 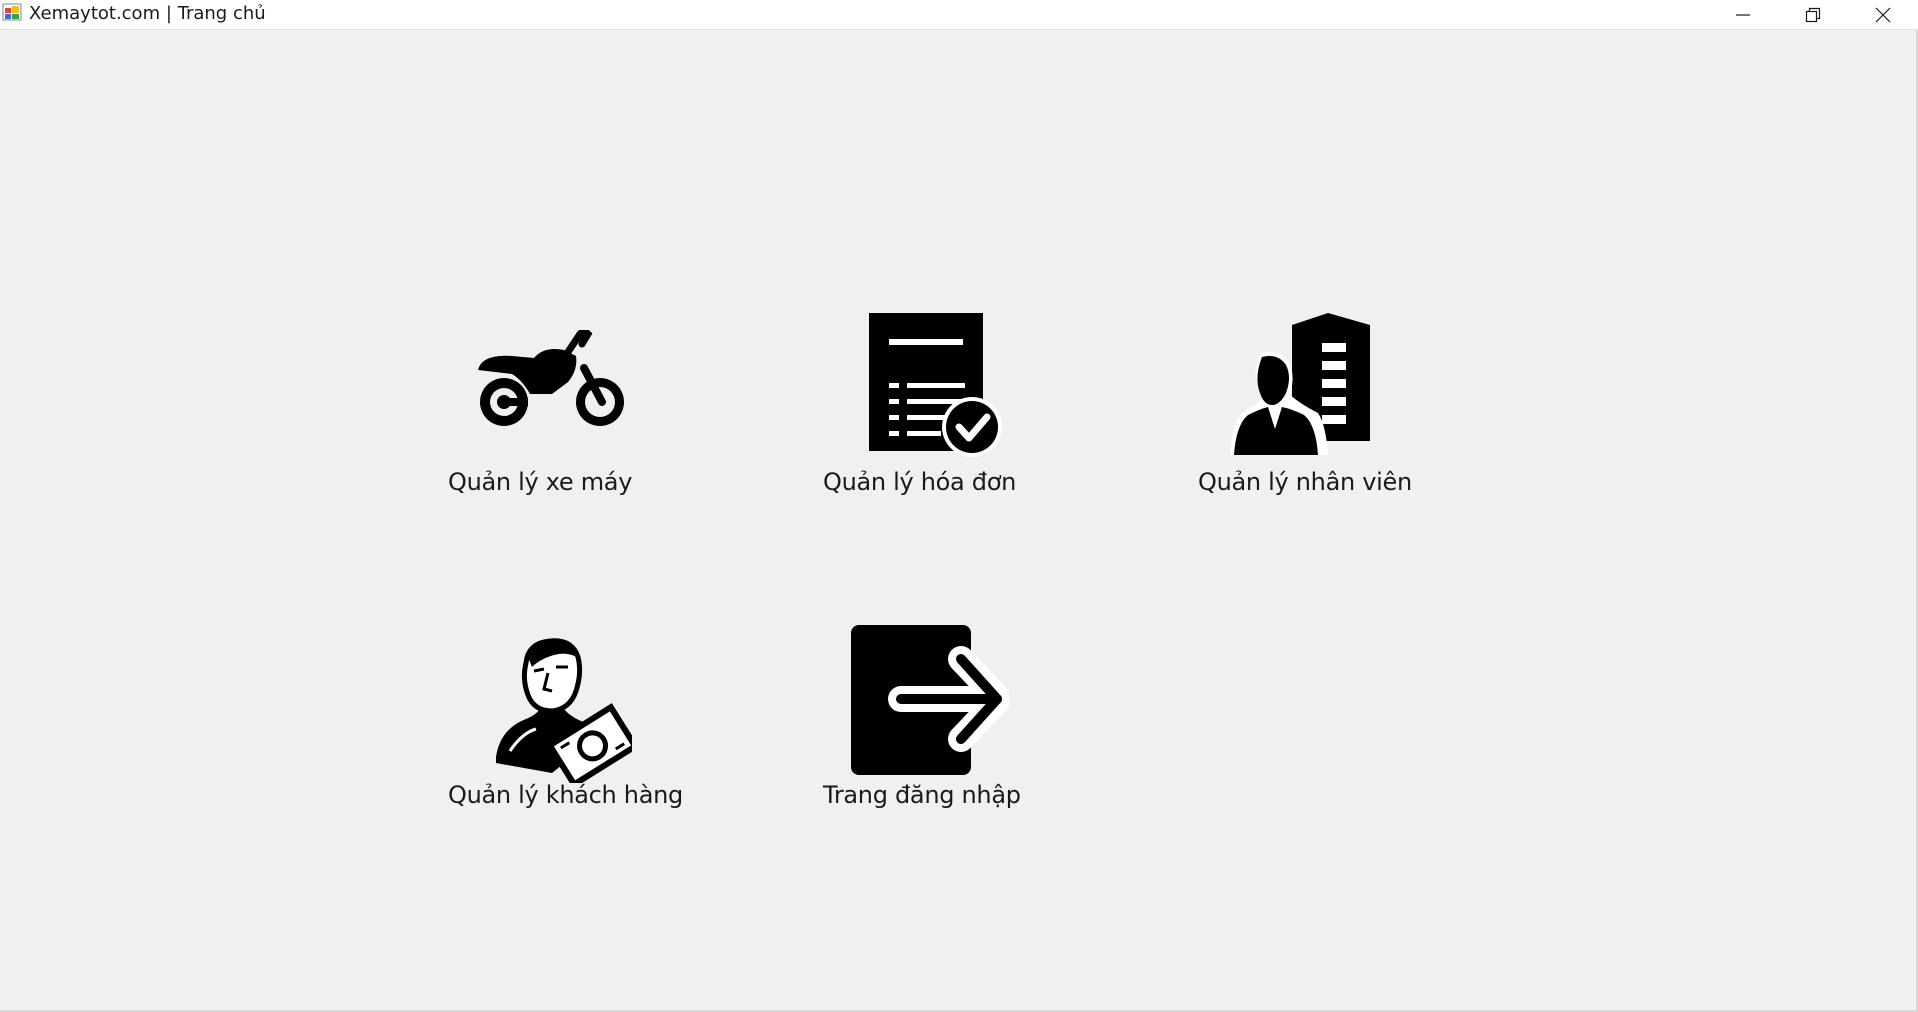 What do you see at coordinates (930, 700) in the screenshot?
I see `logout-arrow-icon` at bounding box center [930, 700].